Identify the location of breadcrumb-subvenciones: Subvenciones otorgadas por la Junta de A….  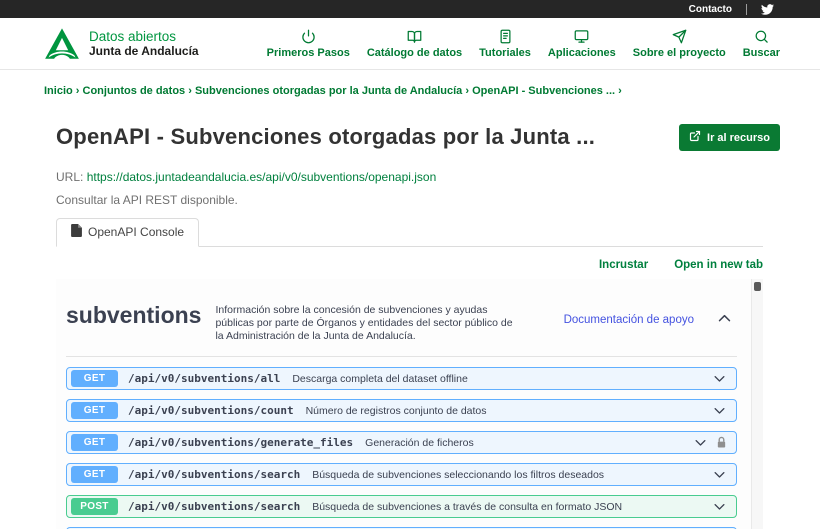
(333, 91).